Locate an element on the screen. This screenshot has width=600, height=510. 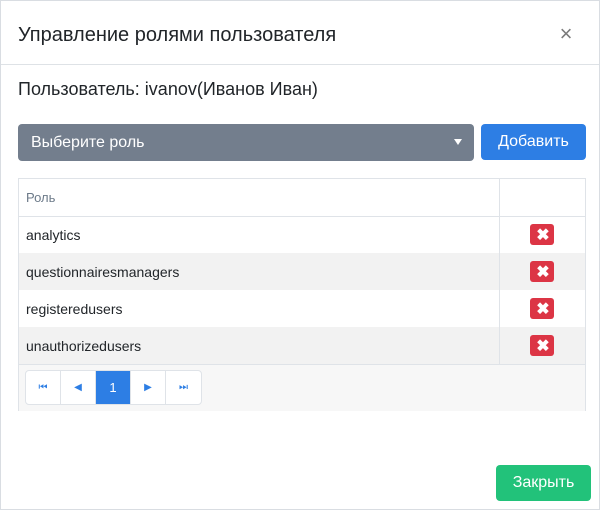
table-header-row: Роль is located at coordinates (302, 198).